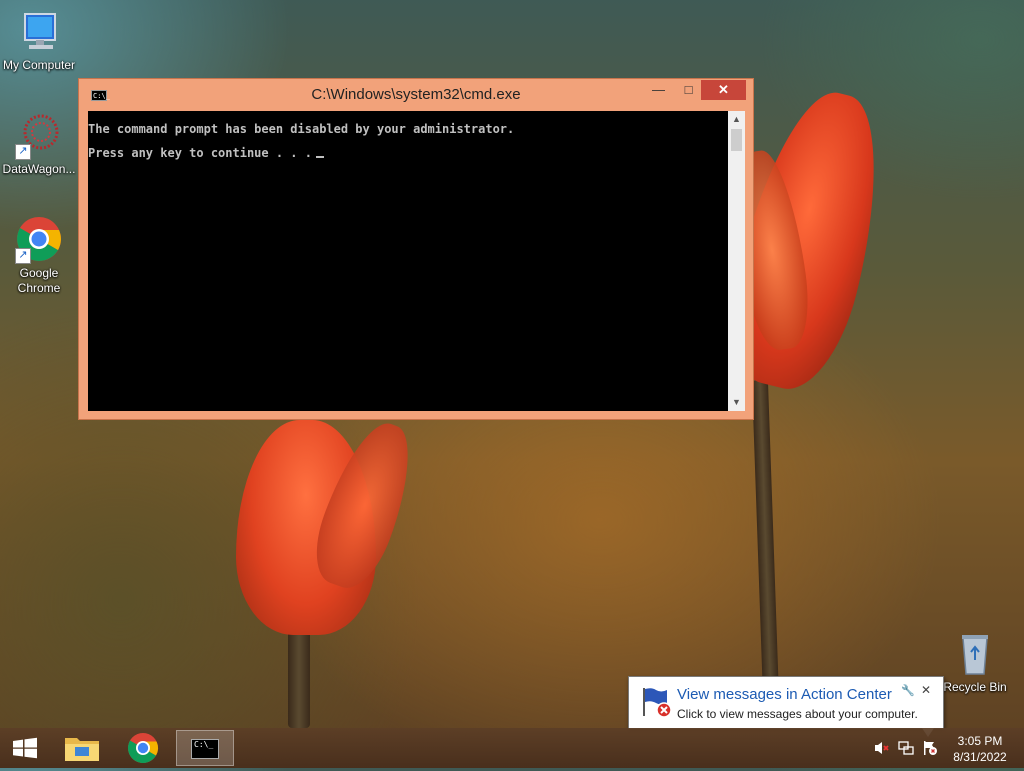  I want to click on maximize-button: □, so click(688, 90).